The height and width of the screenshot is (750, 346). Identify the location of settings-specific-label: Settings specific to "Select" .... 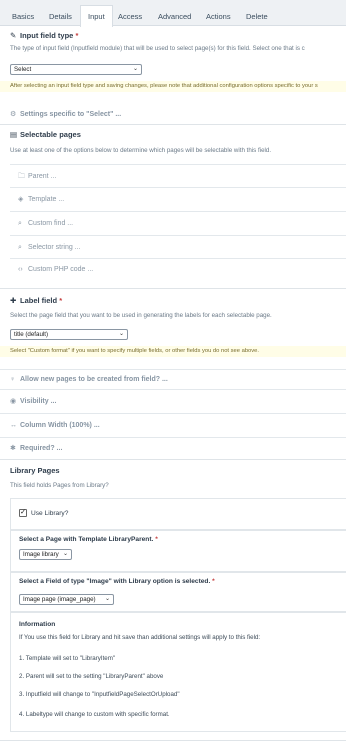
(71, 114).